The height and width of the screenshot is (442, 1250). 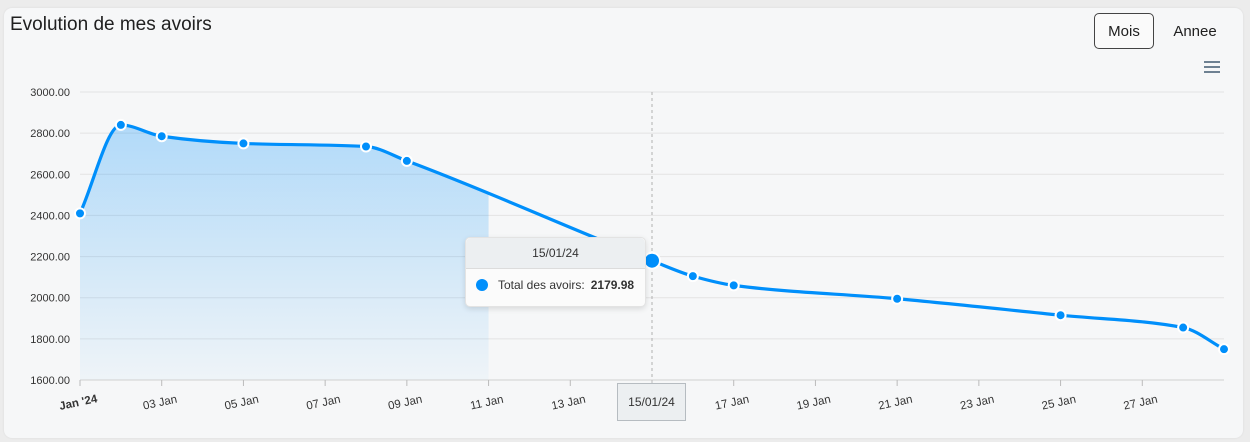 What do you see at coordinates (160, 403) in the screenshot?
I see `x-tick-label: 03 Jan` at bounding box center [160, 403].